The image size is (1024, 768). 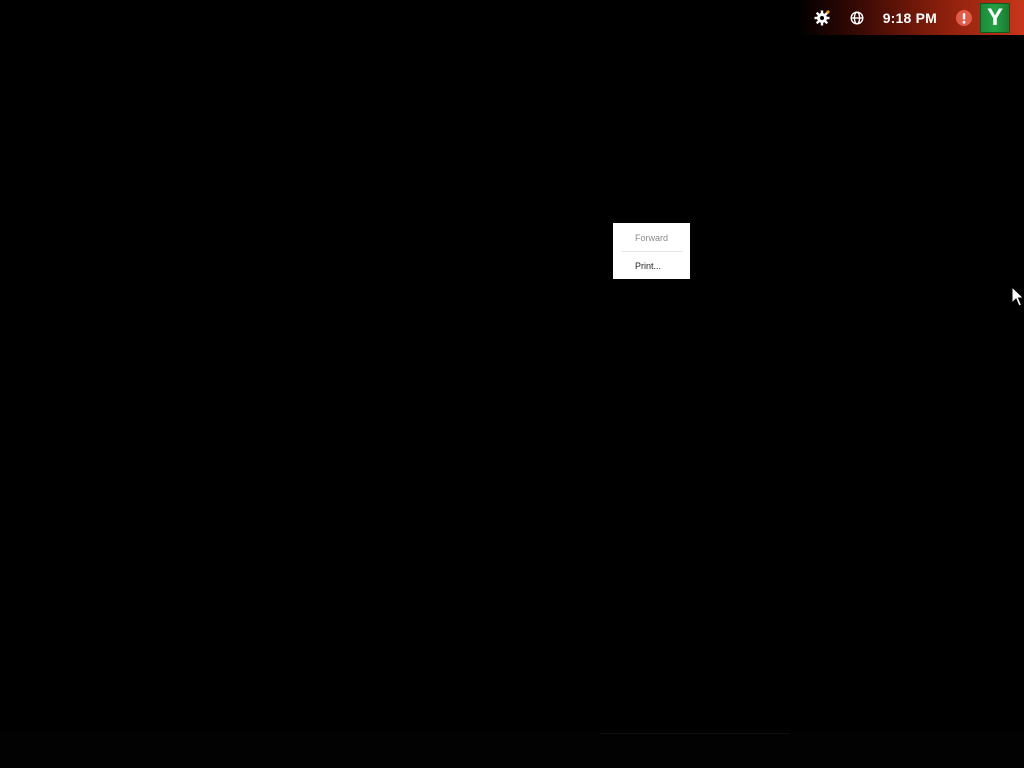 What do you see at coordinates (695, 733) in the screenshot?
I see `shelf-divider` at bounding box center [695, 733].